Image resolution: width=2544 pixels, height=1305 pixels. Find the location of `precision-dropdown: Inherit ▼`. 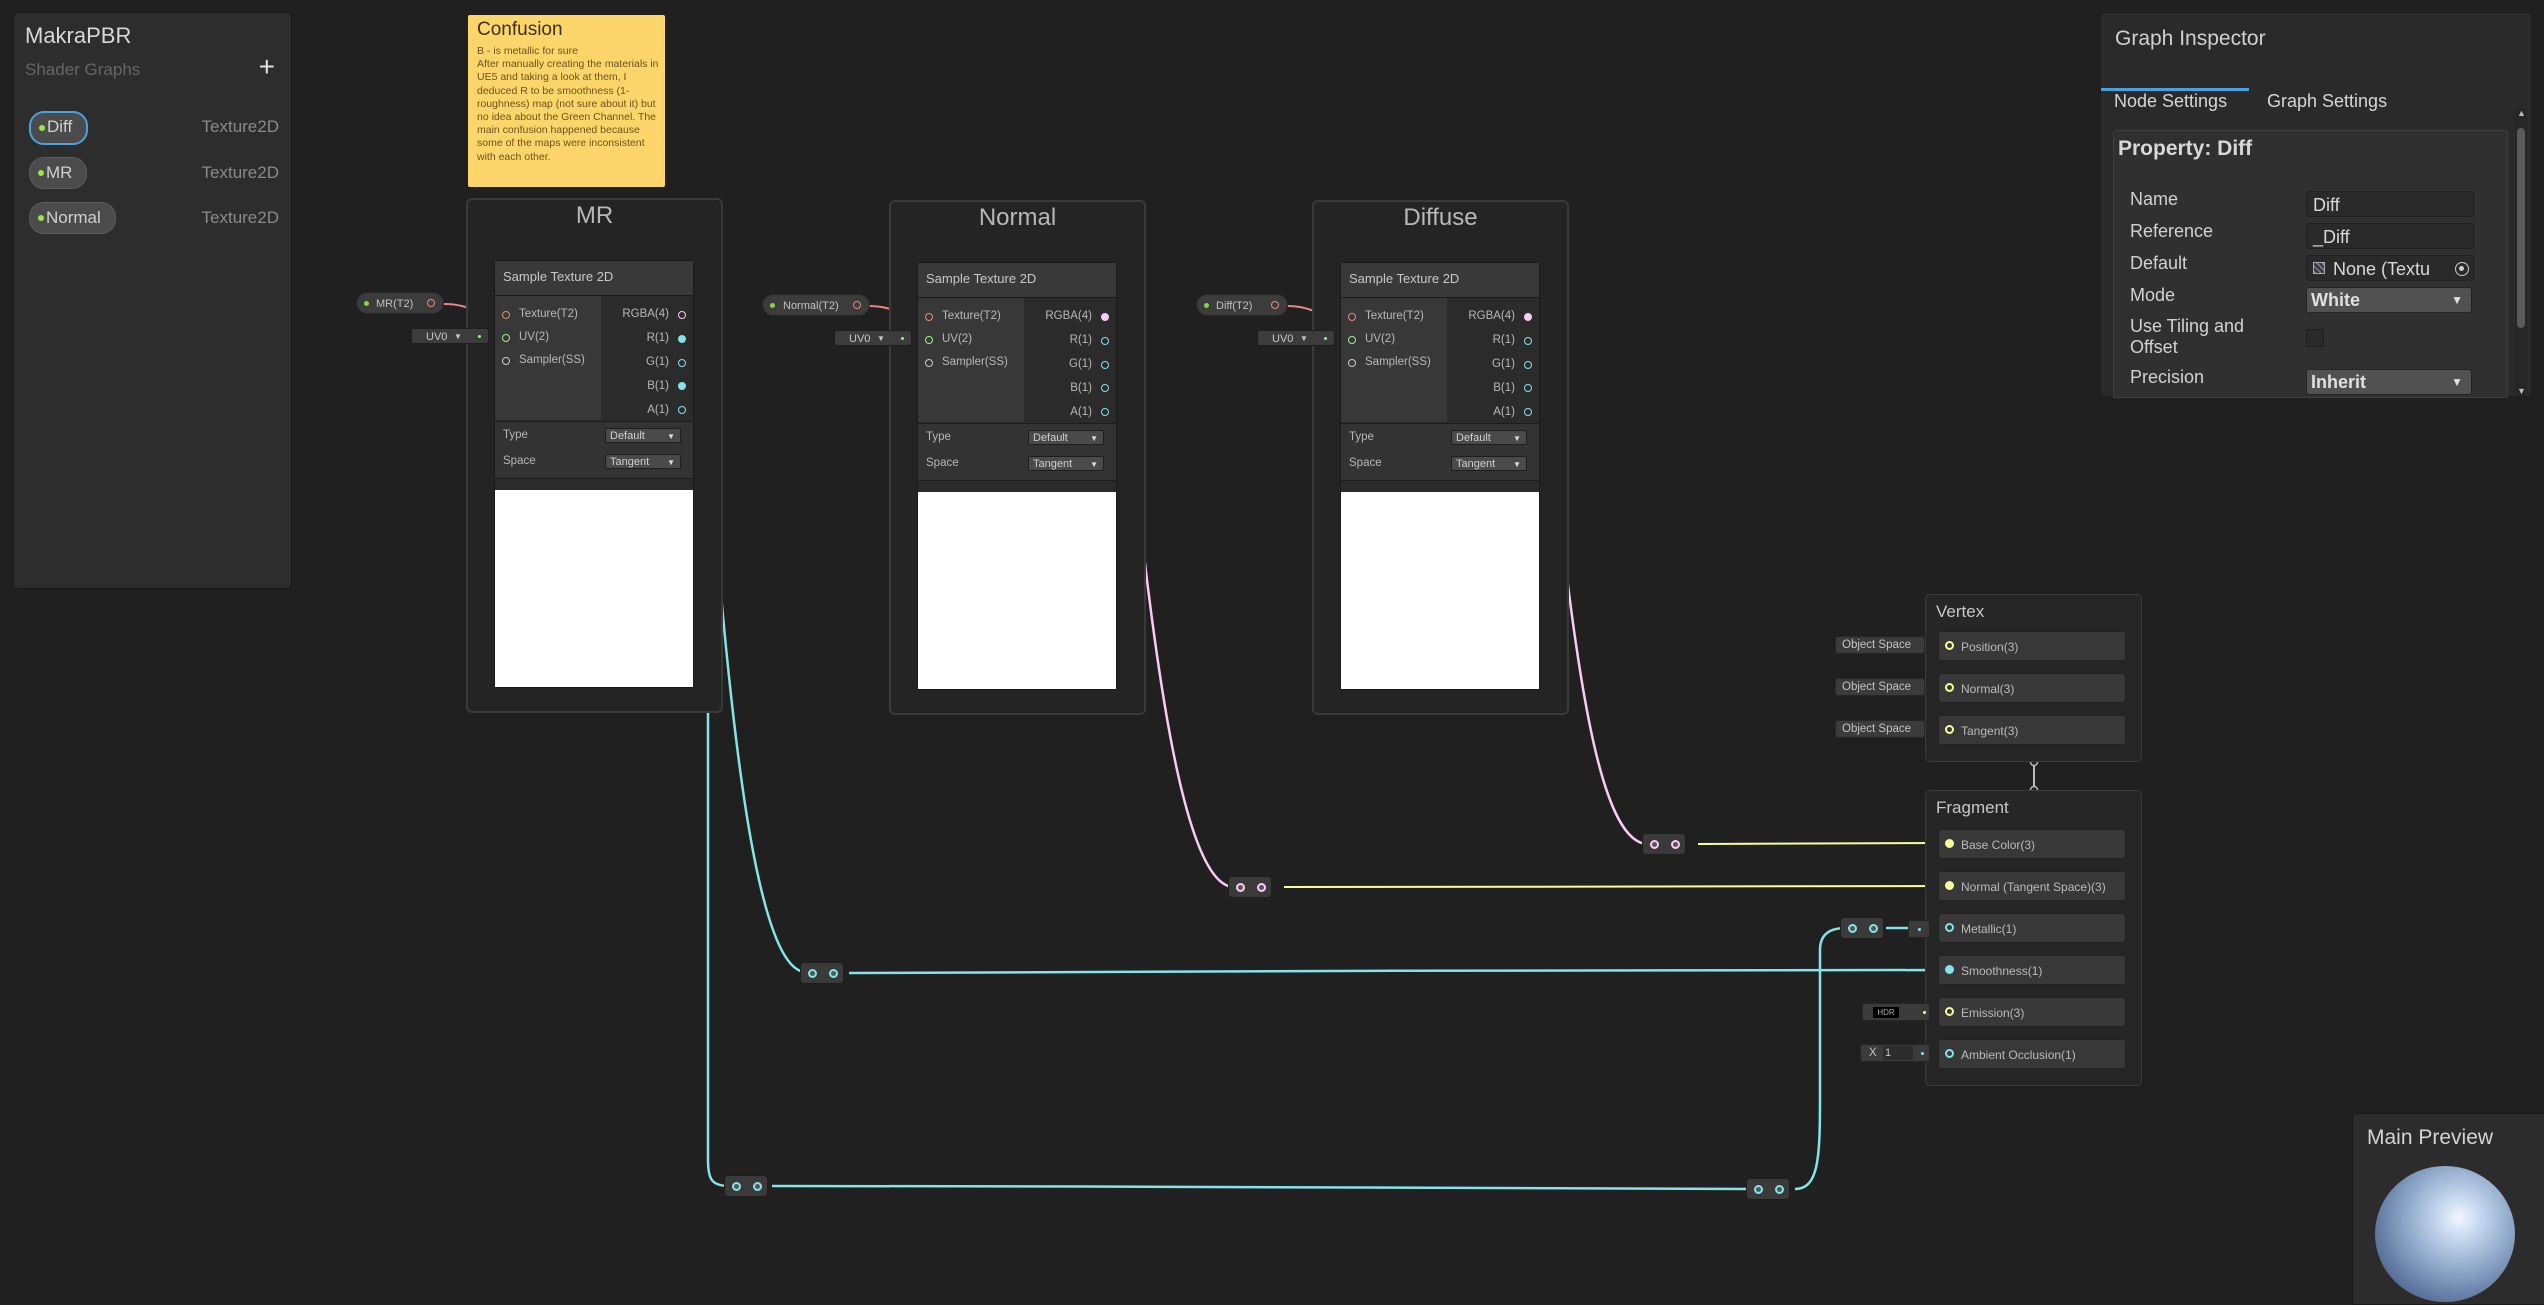

precision-dropdown: Inherit ▼ is located at coordinates (2389, 382).